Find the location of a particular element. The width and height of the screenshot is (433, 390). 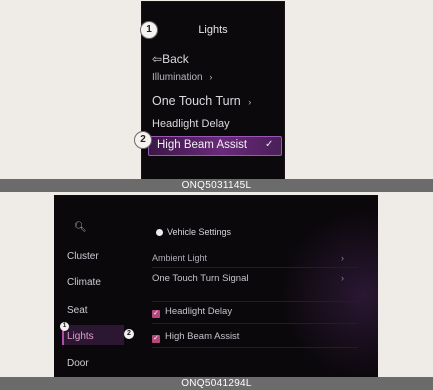

one-touch-row: One Touch Turn Signal › is located at coordinates (255, 278).